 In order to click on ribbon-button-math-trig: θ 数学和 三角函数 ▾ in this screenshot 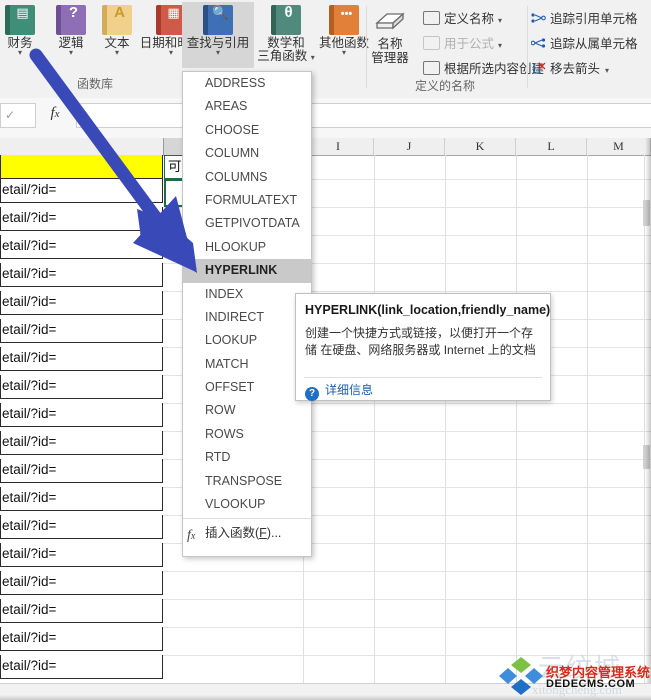, I will do `click(286, 32)`.